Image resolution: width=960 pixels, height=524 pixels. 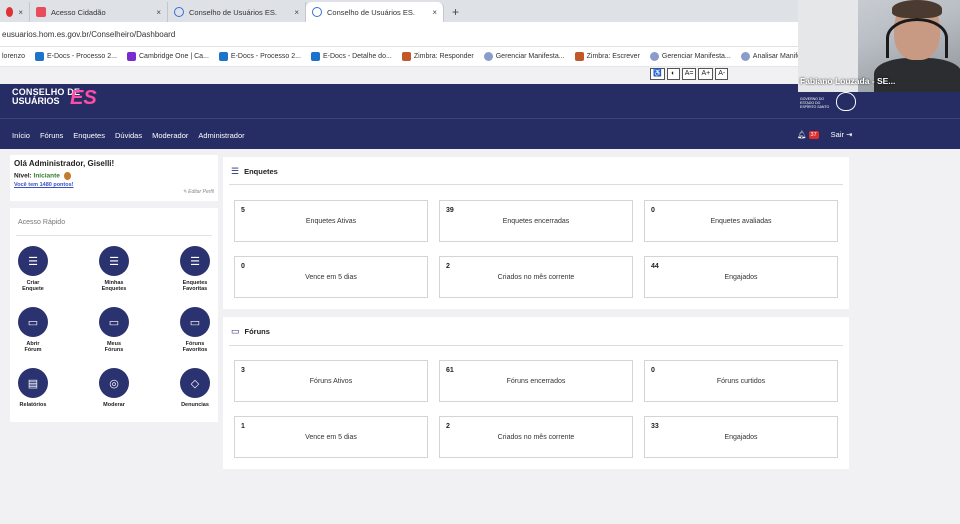 I want to click on state-crest-icon, so click(x=846, y=101).